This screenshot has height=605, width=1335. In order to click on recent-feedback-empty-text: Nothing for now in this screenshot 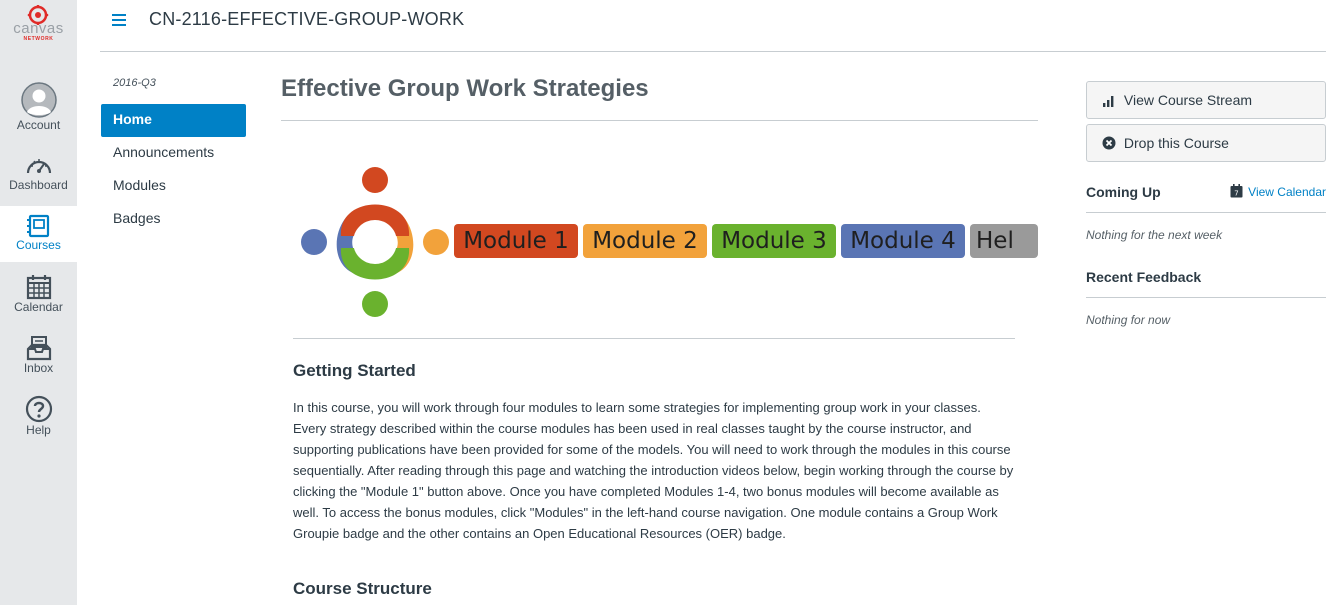, I will do `click(1128, 320)`.